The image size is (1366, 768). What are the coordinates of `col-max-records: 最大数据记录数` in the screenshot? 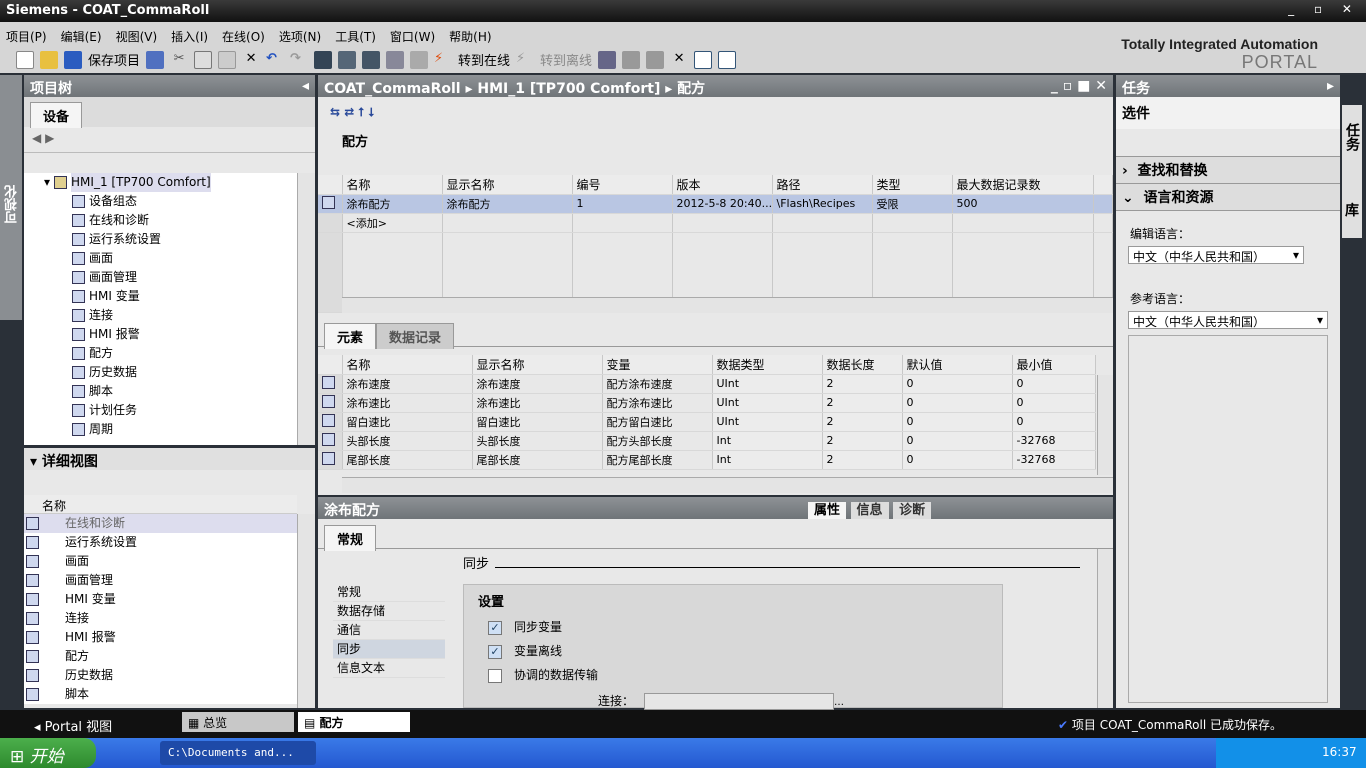 It's located at (1023, 185).